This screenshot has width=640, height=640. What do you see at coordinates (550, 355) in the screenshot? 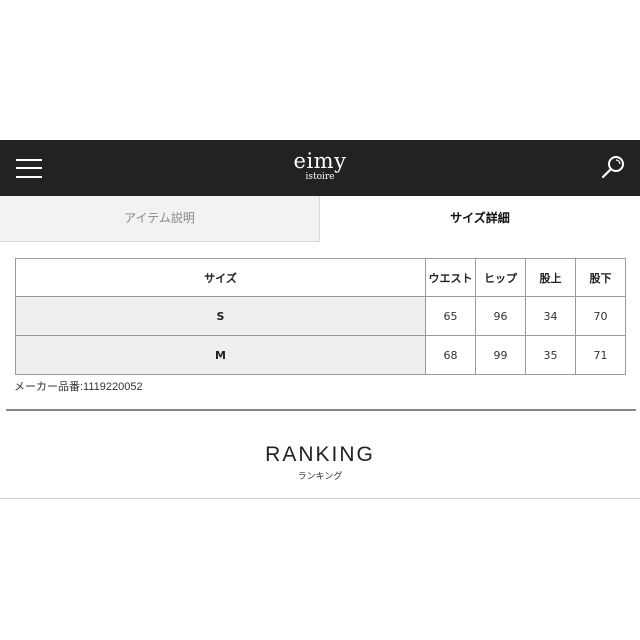
I see `table-cell: 35` at bounding box center [550, 355].